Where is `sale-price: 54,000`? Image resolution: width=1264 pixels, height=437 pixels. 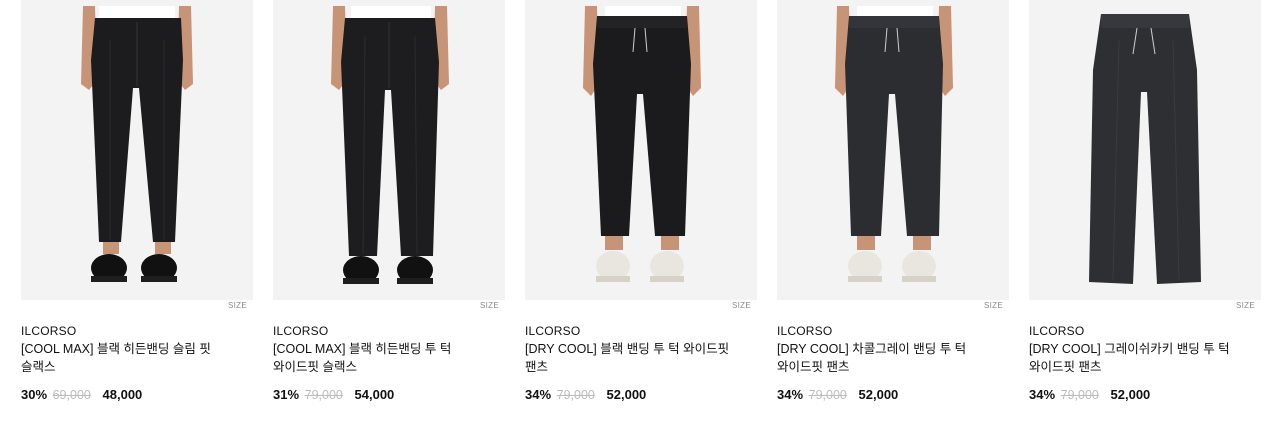 sale-price: 54,000 is located at coordinates (374, 394).